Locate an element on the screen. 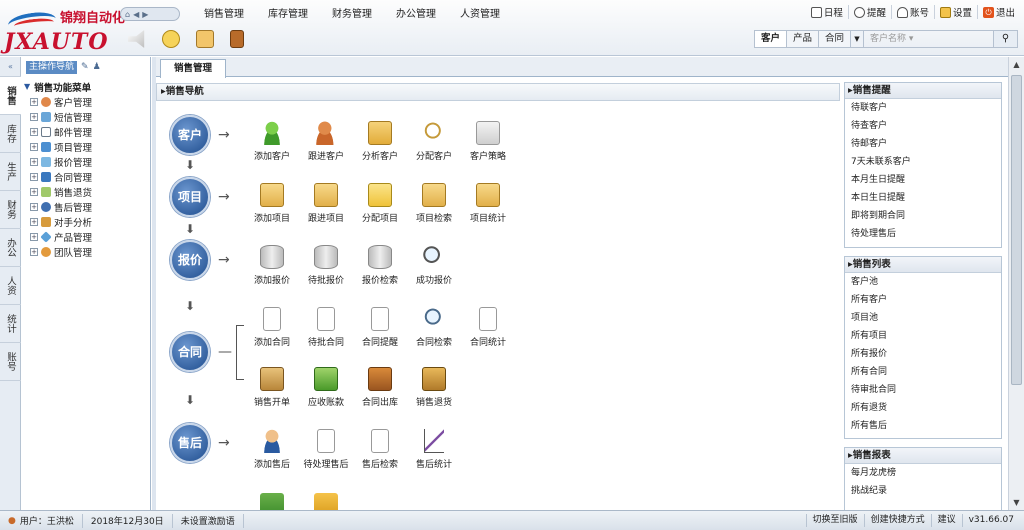 The image size is (1024, 530). status-motto: 未设置激励语 is located at coordinates (208, 520).